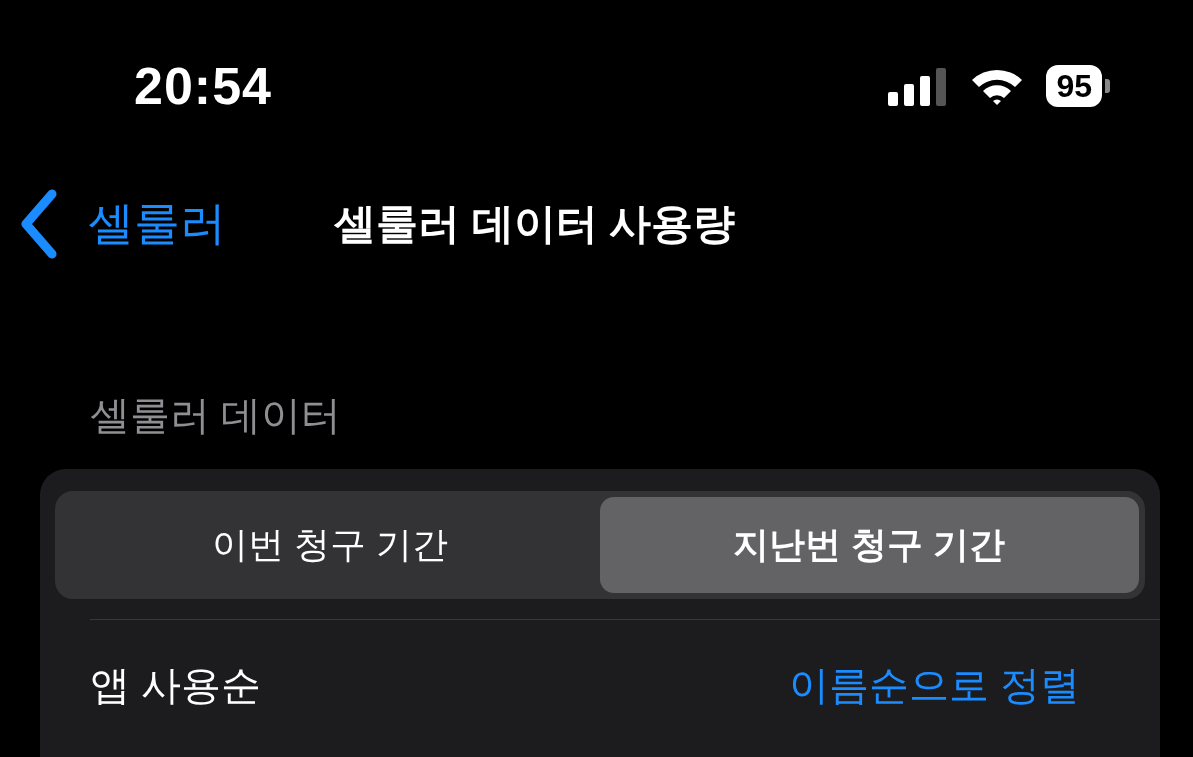 The image size is (1193, 757). What do you see at coordinates (934, 685) in the screenshot?
I see `sort-link: 이름순으로 정렬` at bounding box center [934, 685].